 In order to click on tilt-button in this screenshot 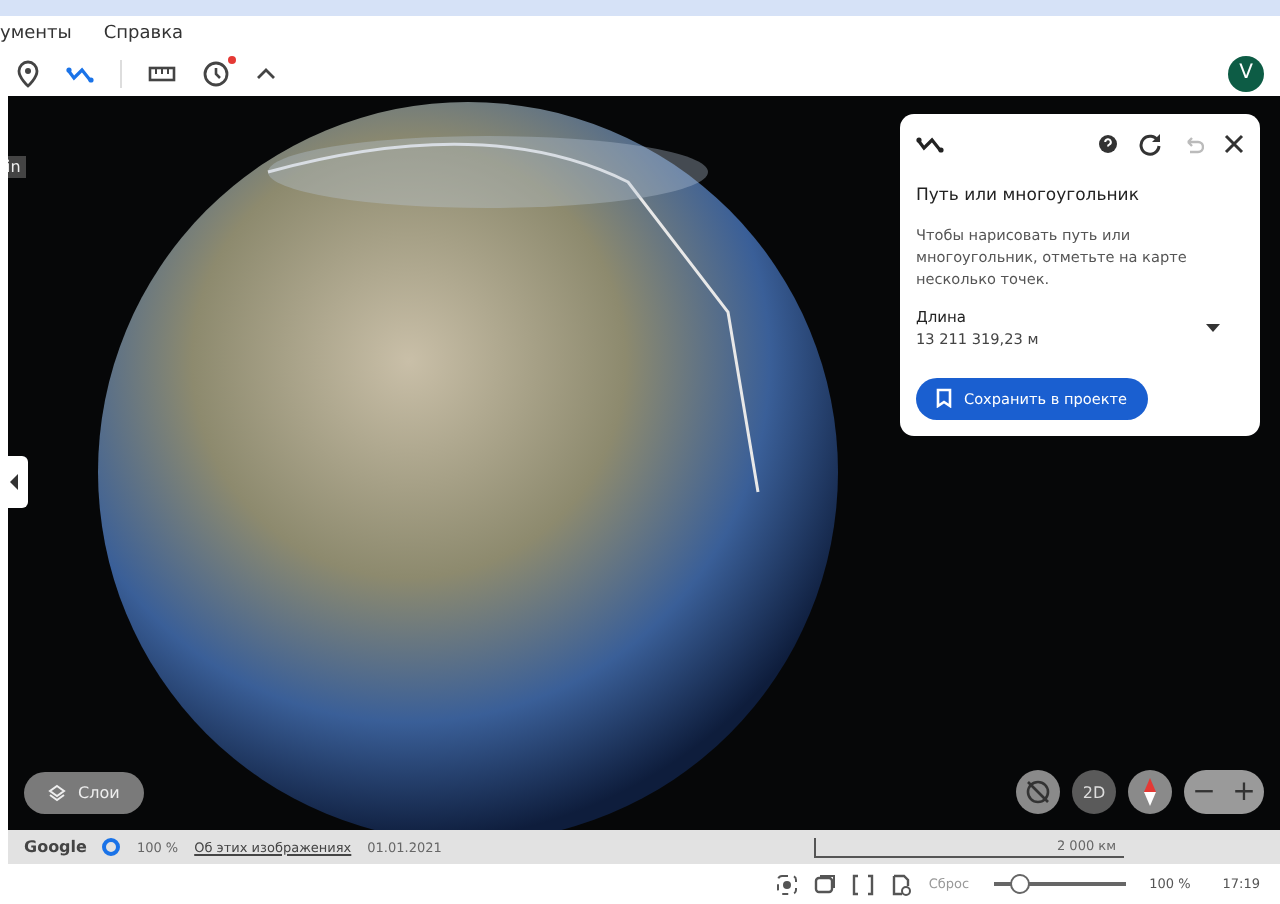, I will do `click(1038, 792)`.